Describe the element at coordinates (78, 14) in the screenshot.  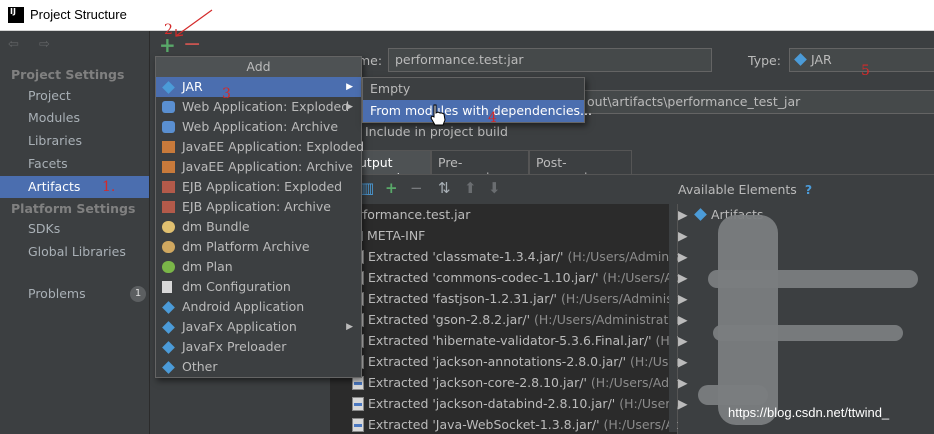
I see `window-title: Project Structure` at that location.